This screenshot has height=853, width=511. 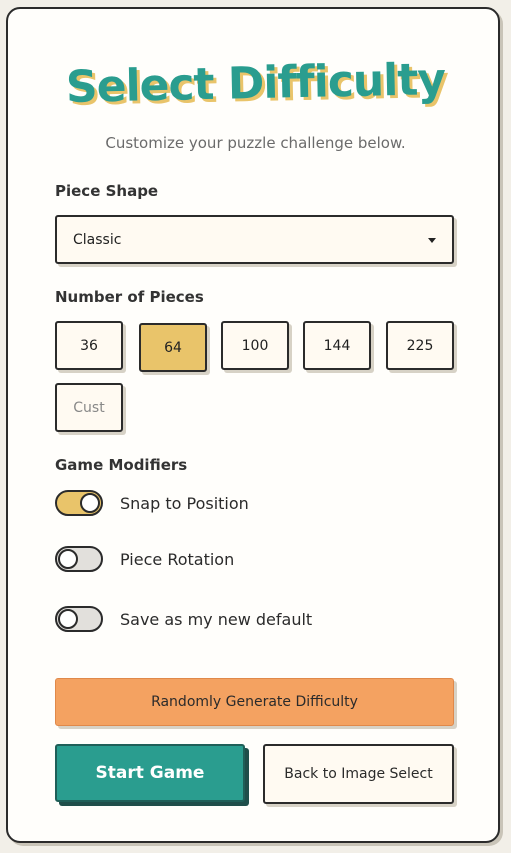 What do you see at coordinates (216, 619) in the screenshot?
I see `save-default-label: Save as my new default` at bounding box center [216, 619].